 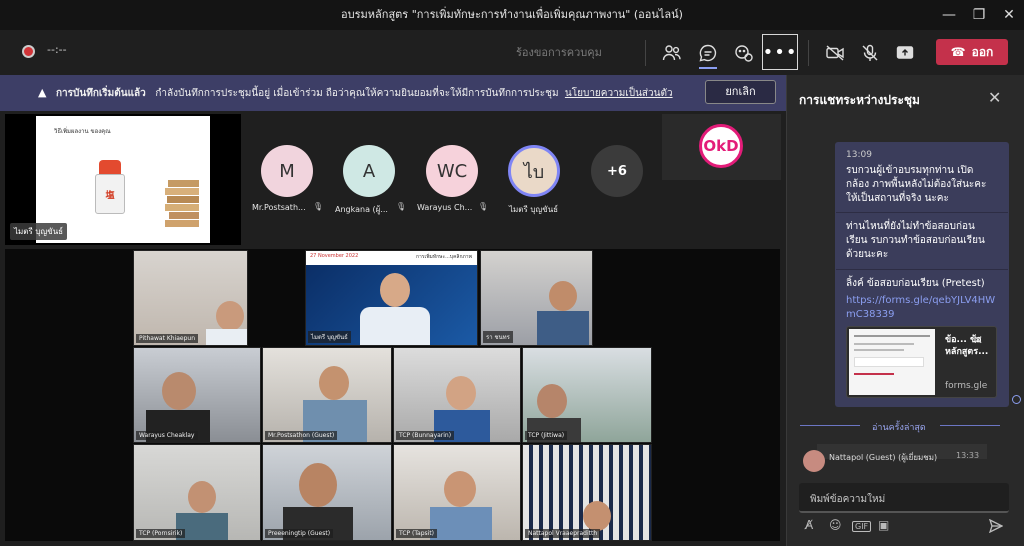 I want to click on video-tile: Pithawat Khiaepun, so click(x=190, y=298).